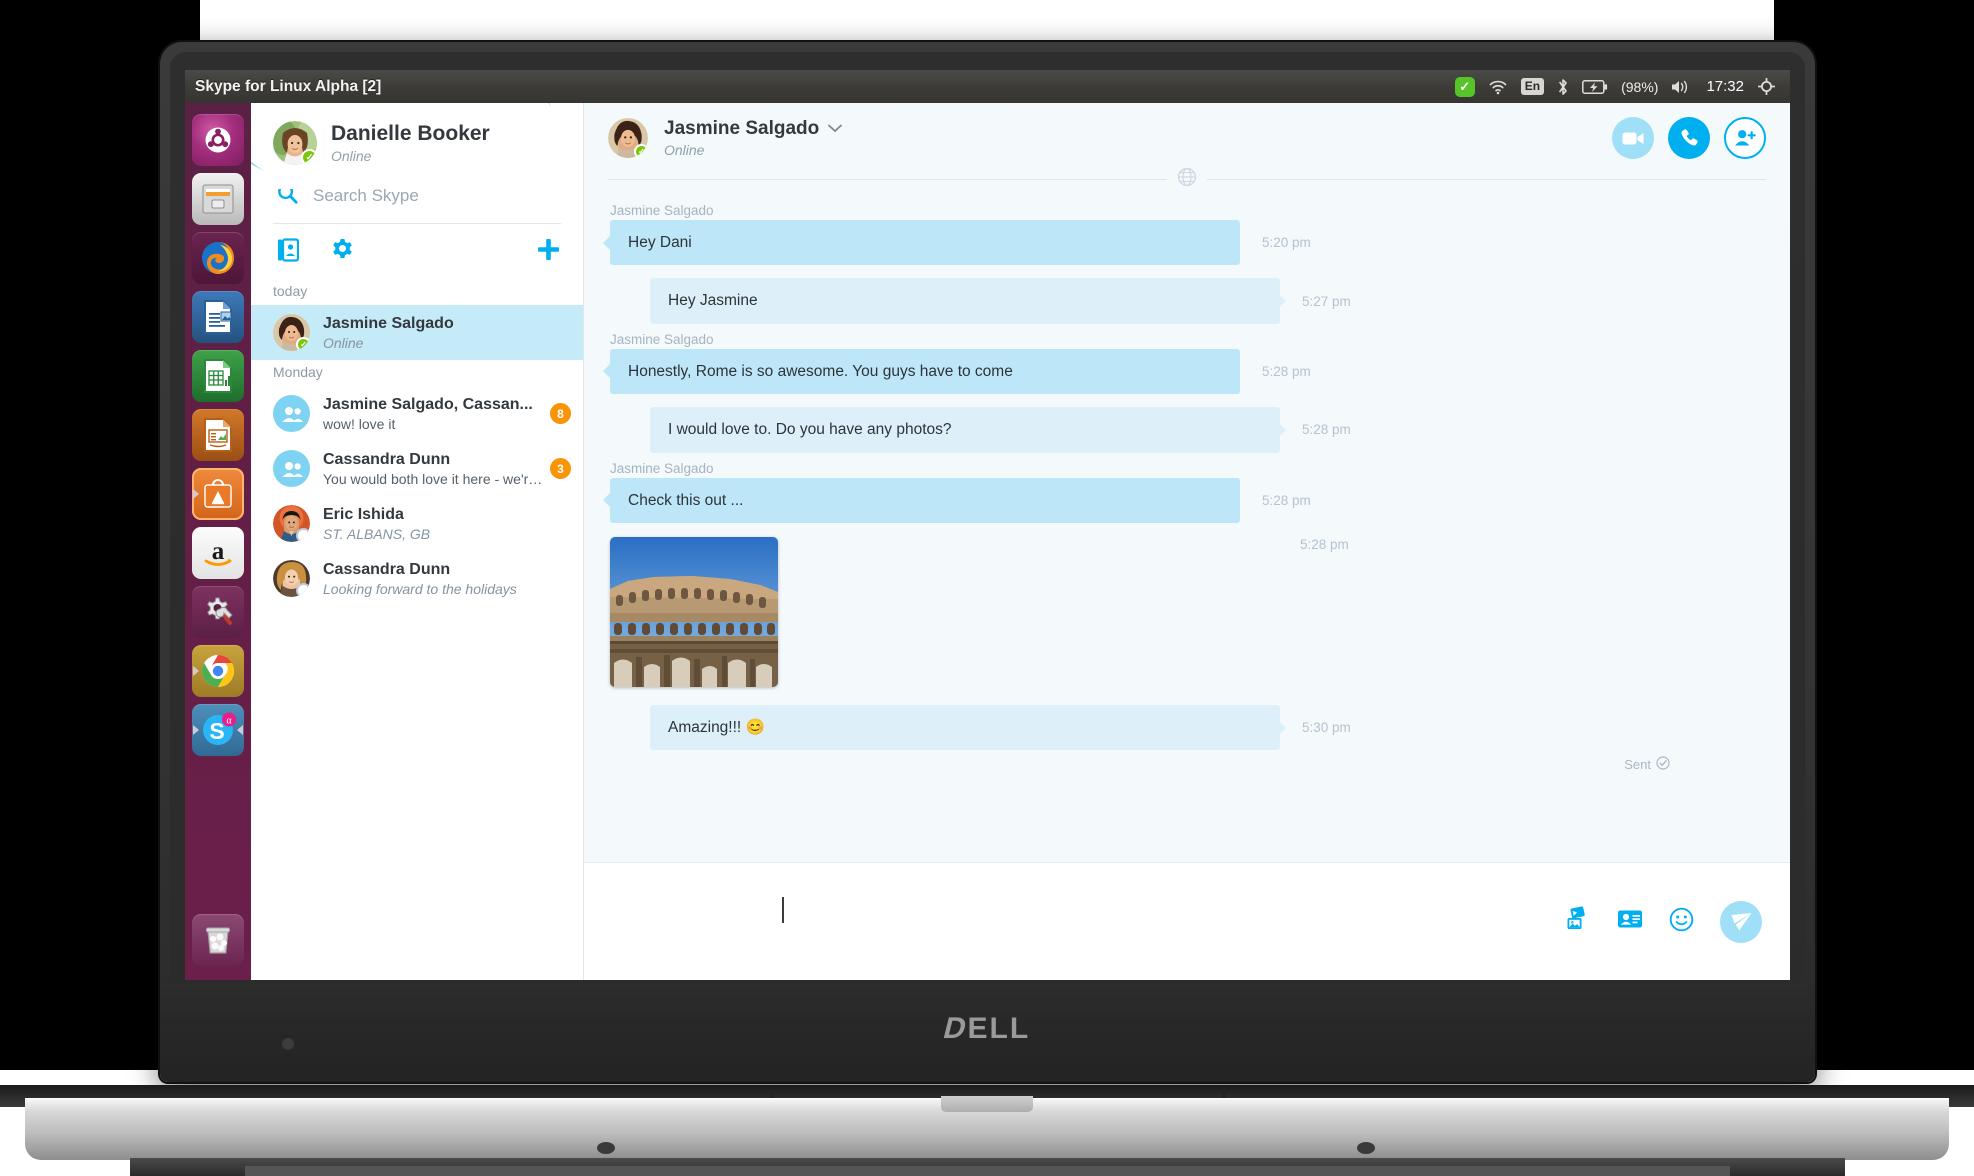  What do you see at coordinates (218, 317) in the screenshot?
I see `launcher-item-libreoffice-writer` at bounding box center [218, 317].